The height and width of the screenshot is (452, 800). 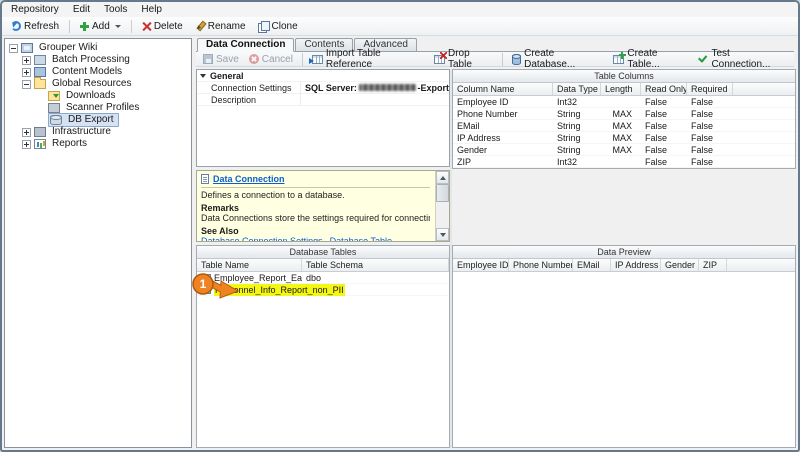 I want to click on tree-item-batch-processing: Batch Processing, so click(x=98, y=60).